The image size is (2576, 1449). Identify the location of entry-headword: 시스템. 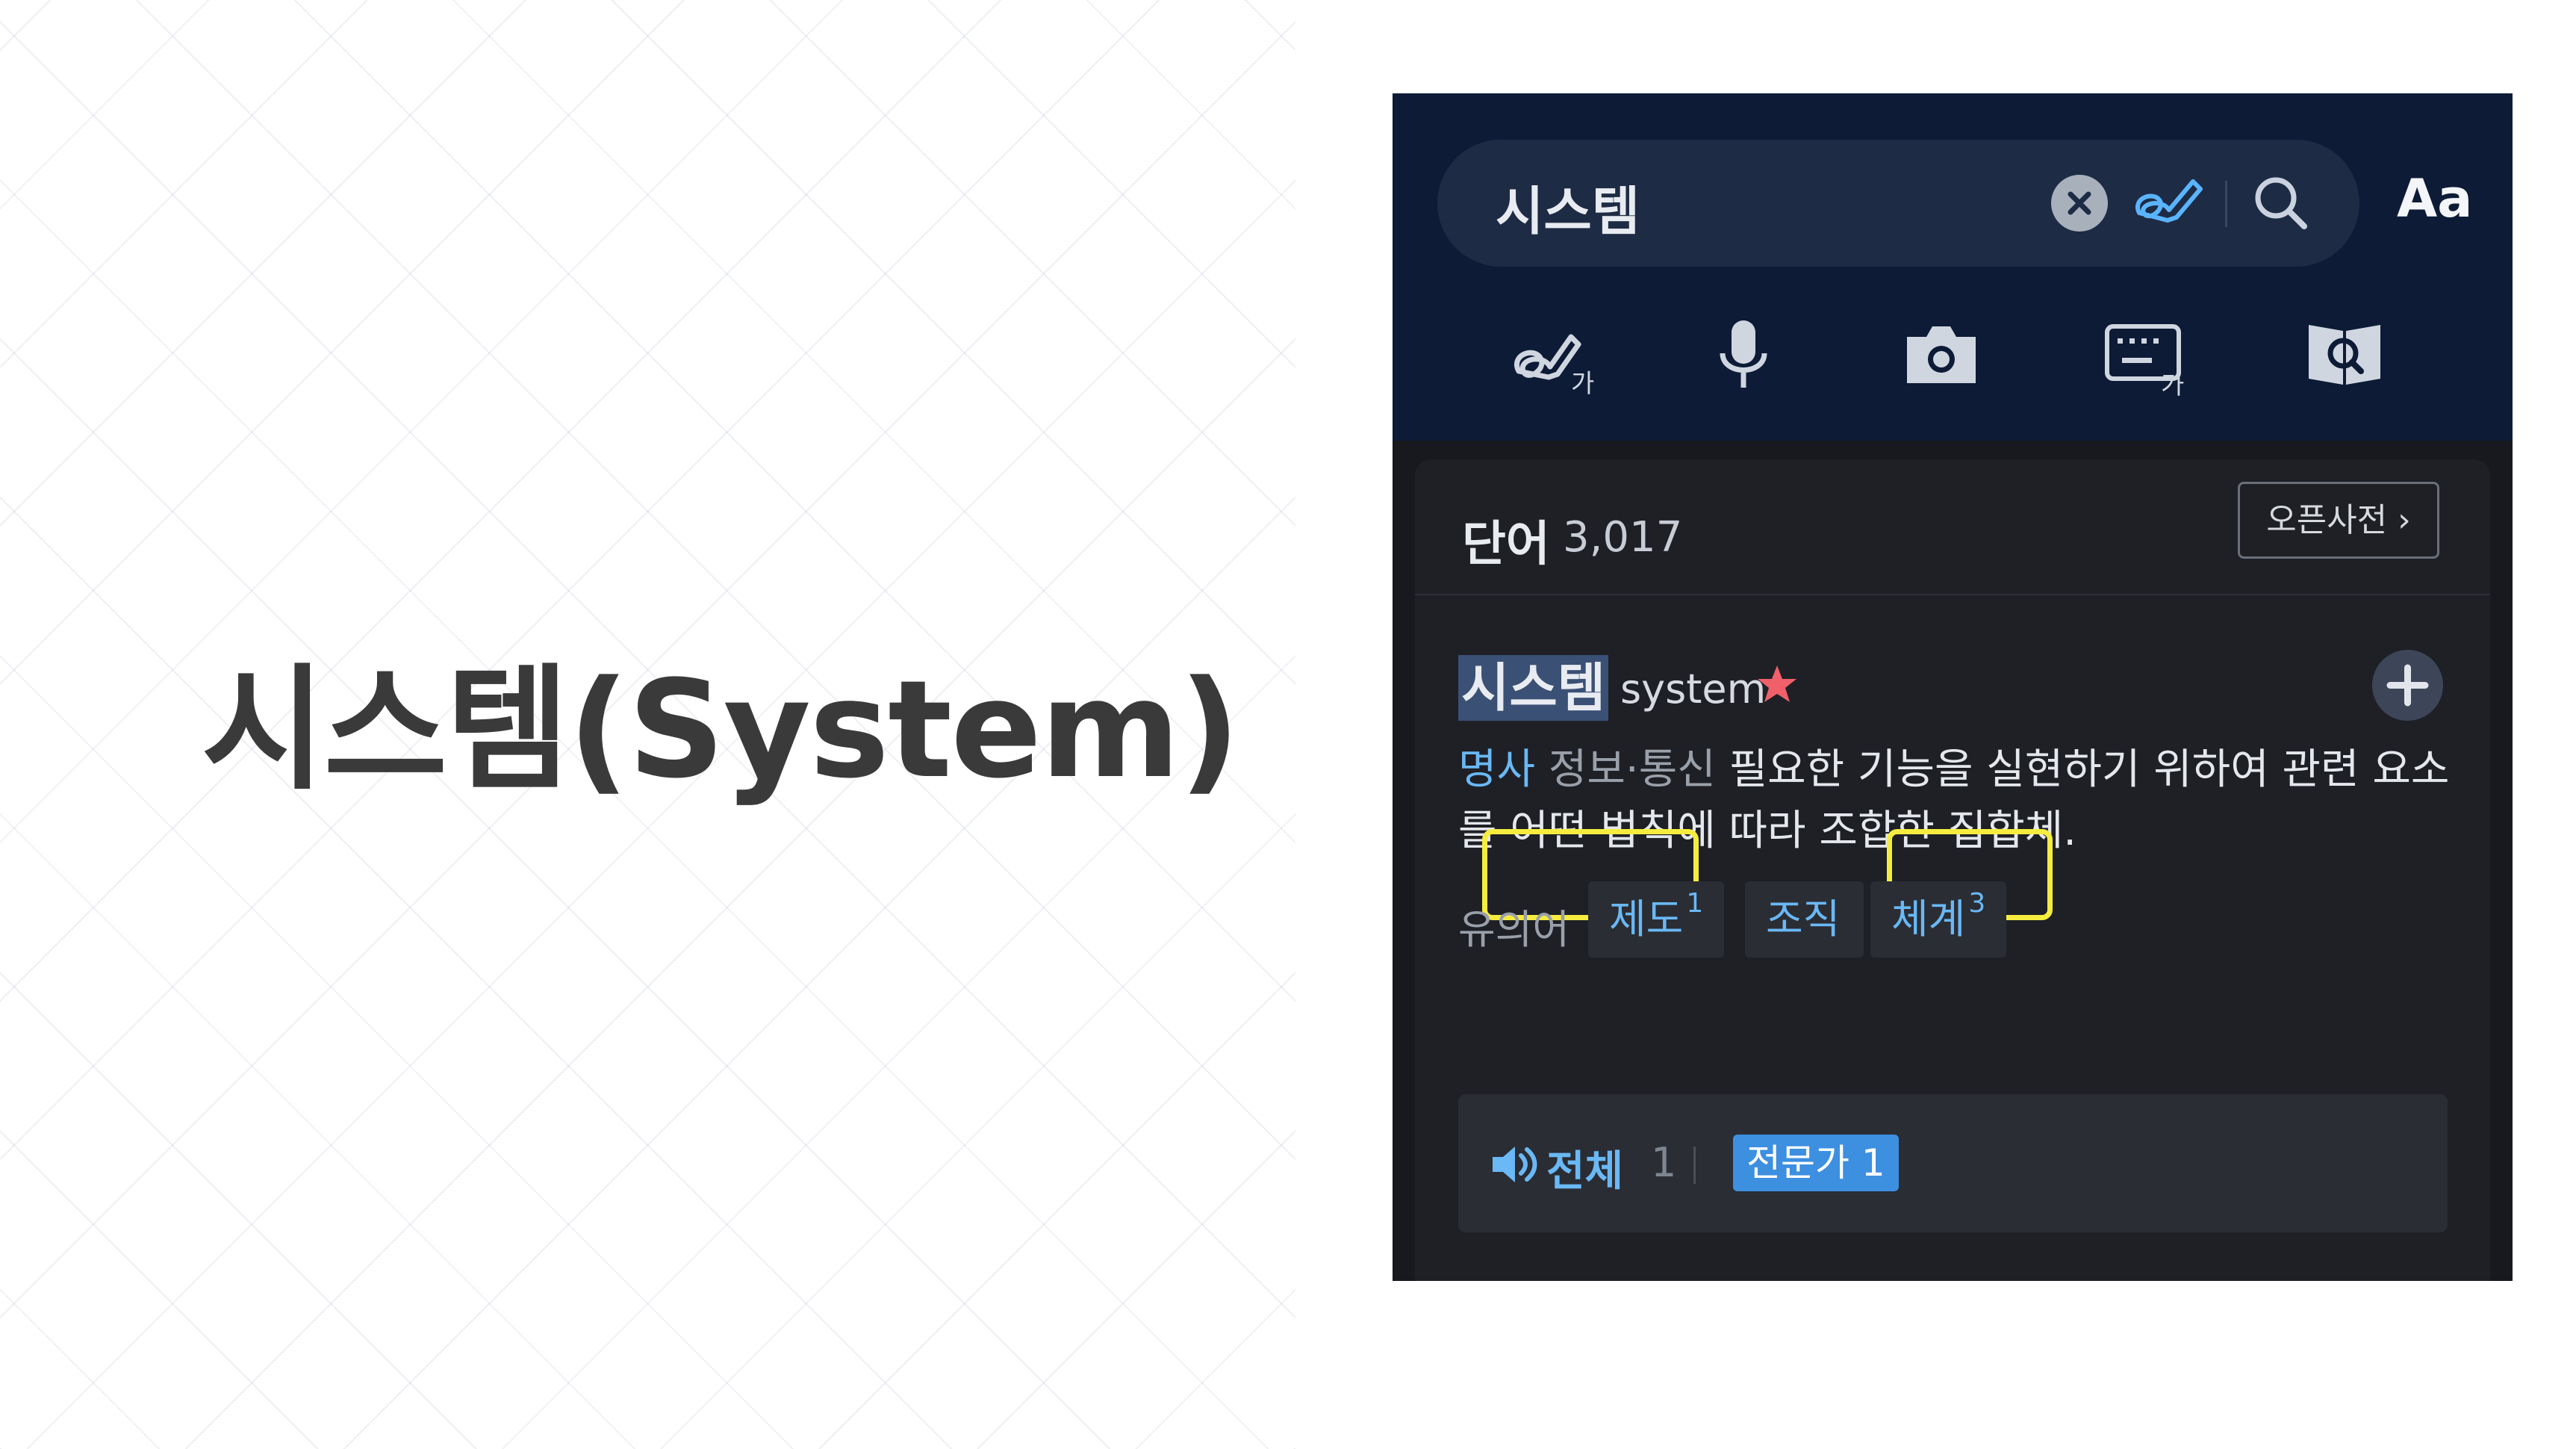
(1533, 688).